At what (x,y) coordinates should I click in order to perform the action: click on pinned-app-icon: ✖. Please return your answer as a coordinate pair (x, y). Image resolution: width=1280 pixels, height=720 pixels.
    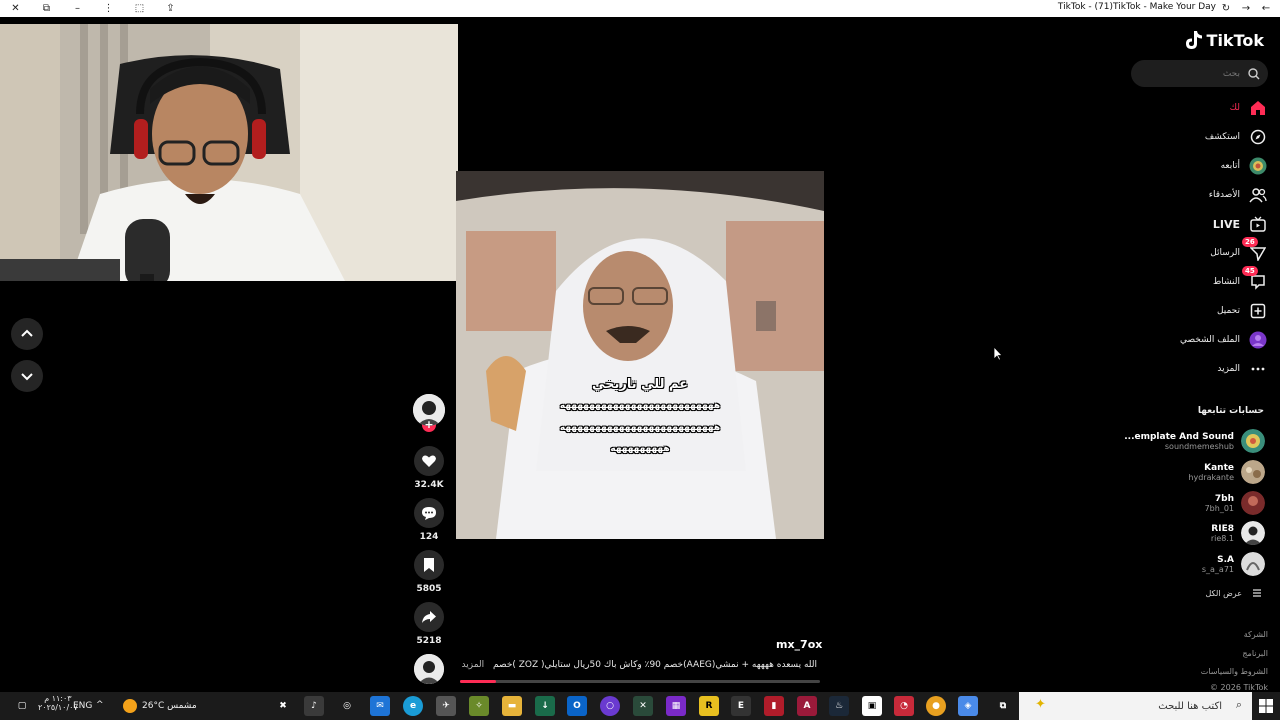
    Looking at the image, I should click on (283, 706).